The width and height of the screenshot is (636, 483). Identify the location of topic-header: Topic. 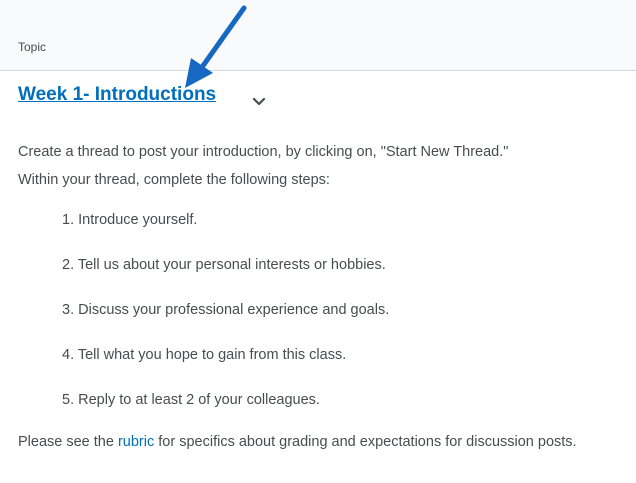
(318, 35).